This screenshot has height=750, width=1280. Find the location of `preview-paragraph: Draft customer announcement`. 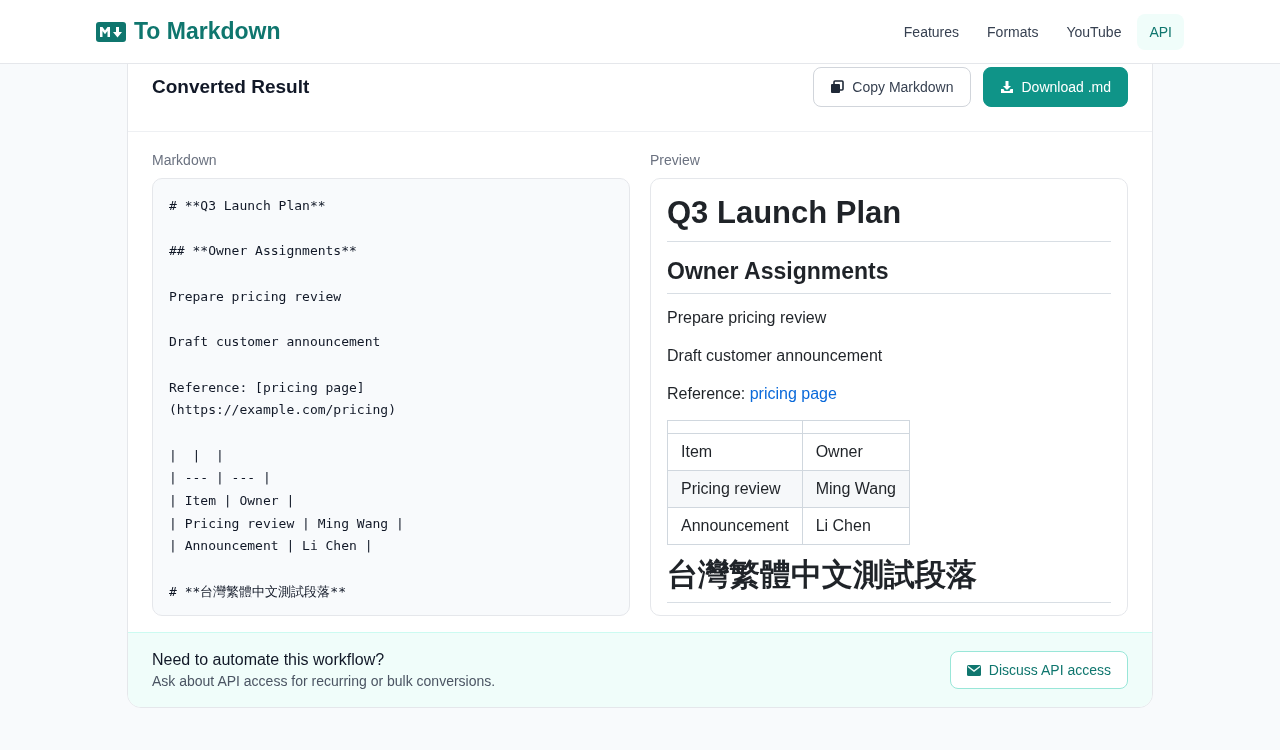

preview-paragraph: Draft customer announcement is located at coordinates (775, 355).